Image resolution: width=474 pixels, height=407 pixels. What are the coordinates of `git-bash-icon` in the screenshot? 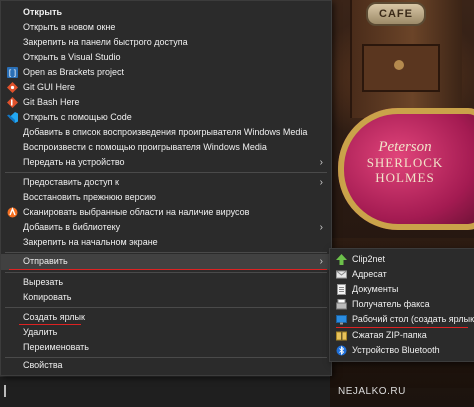 It's located at (12, 102).